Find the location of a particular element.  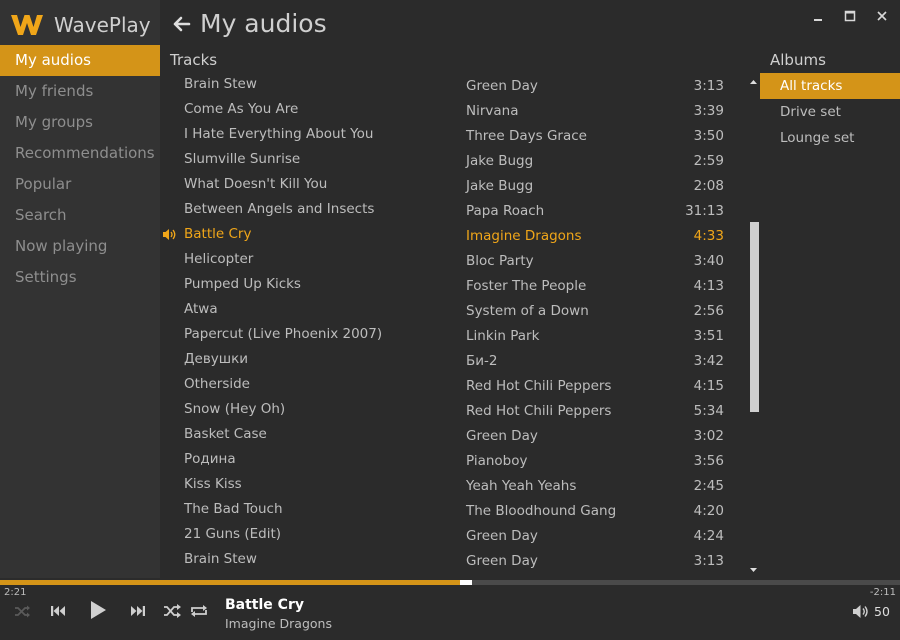

track-title: 21 Guns (Edit) is located at coordinates (233, 534).